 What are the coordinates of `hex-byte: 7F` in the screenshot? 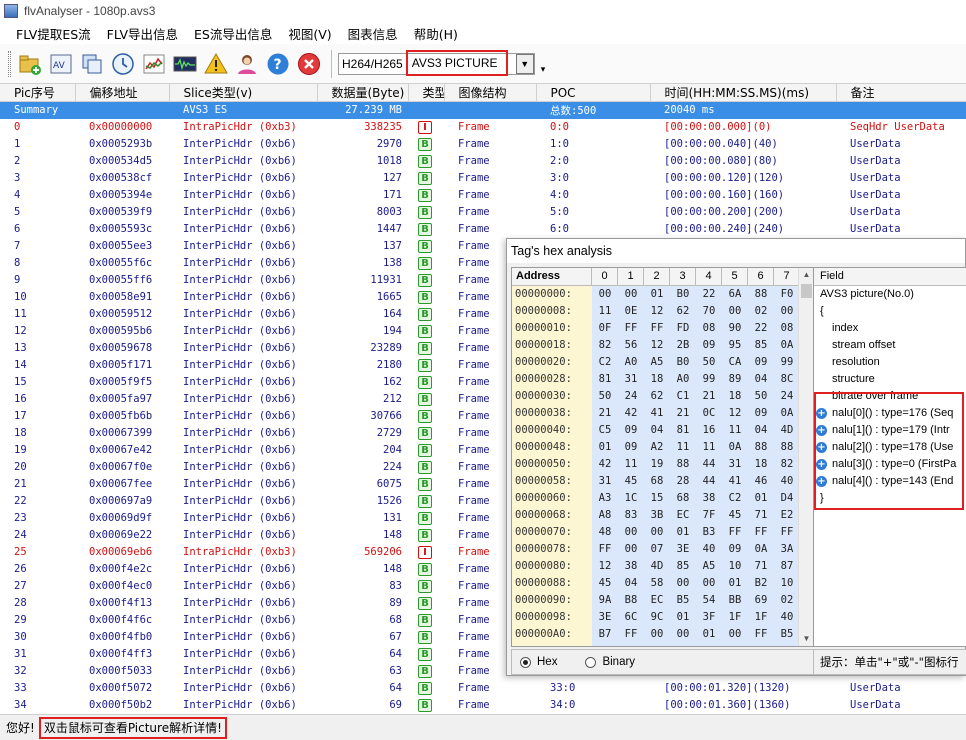 It's located at (709, 515).